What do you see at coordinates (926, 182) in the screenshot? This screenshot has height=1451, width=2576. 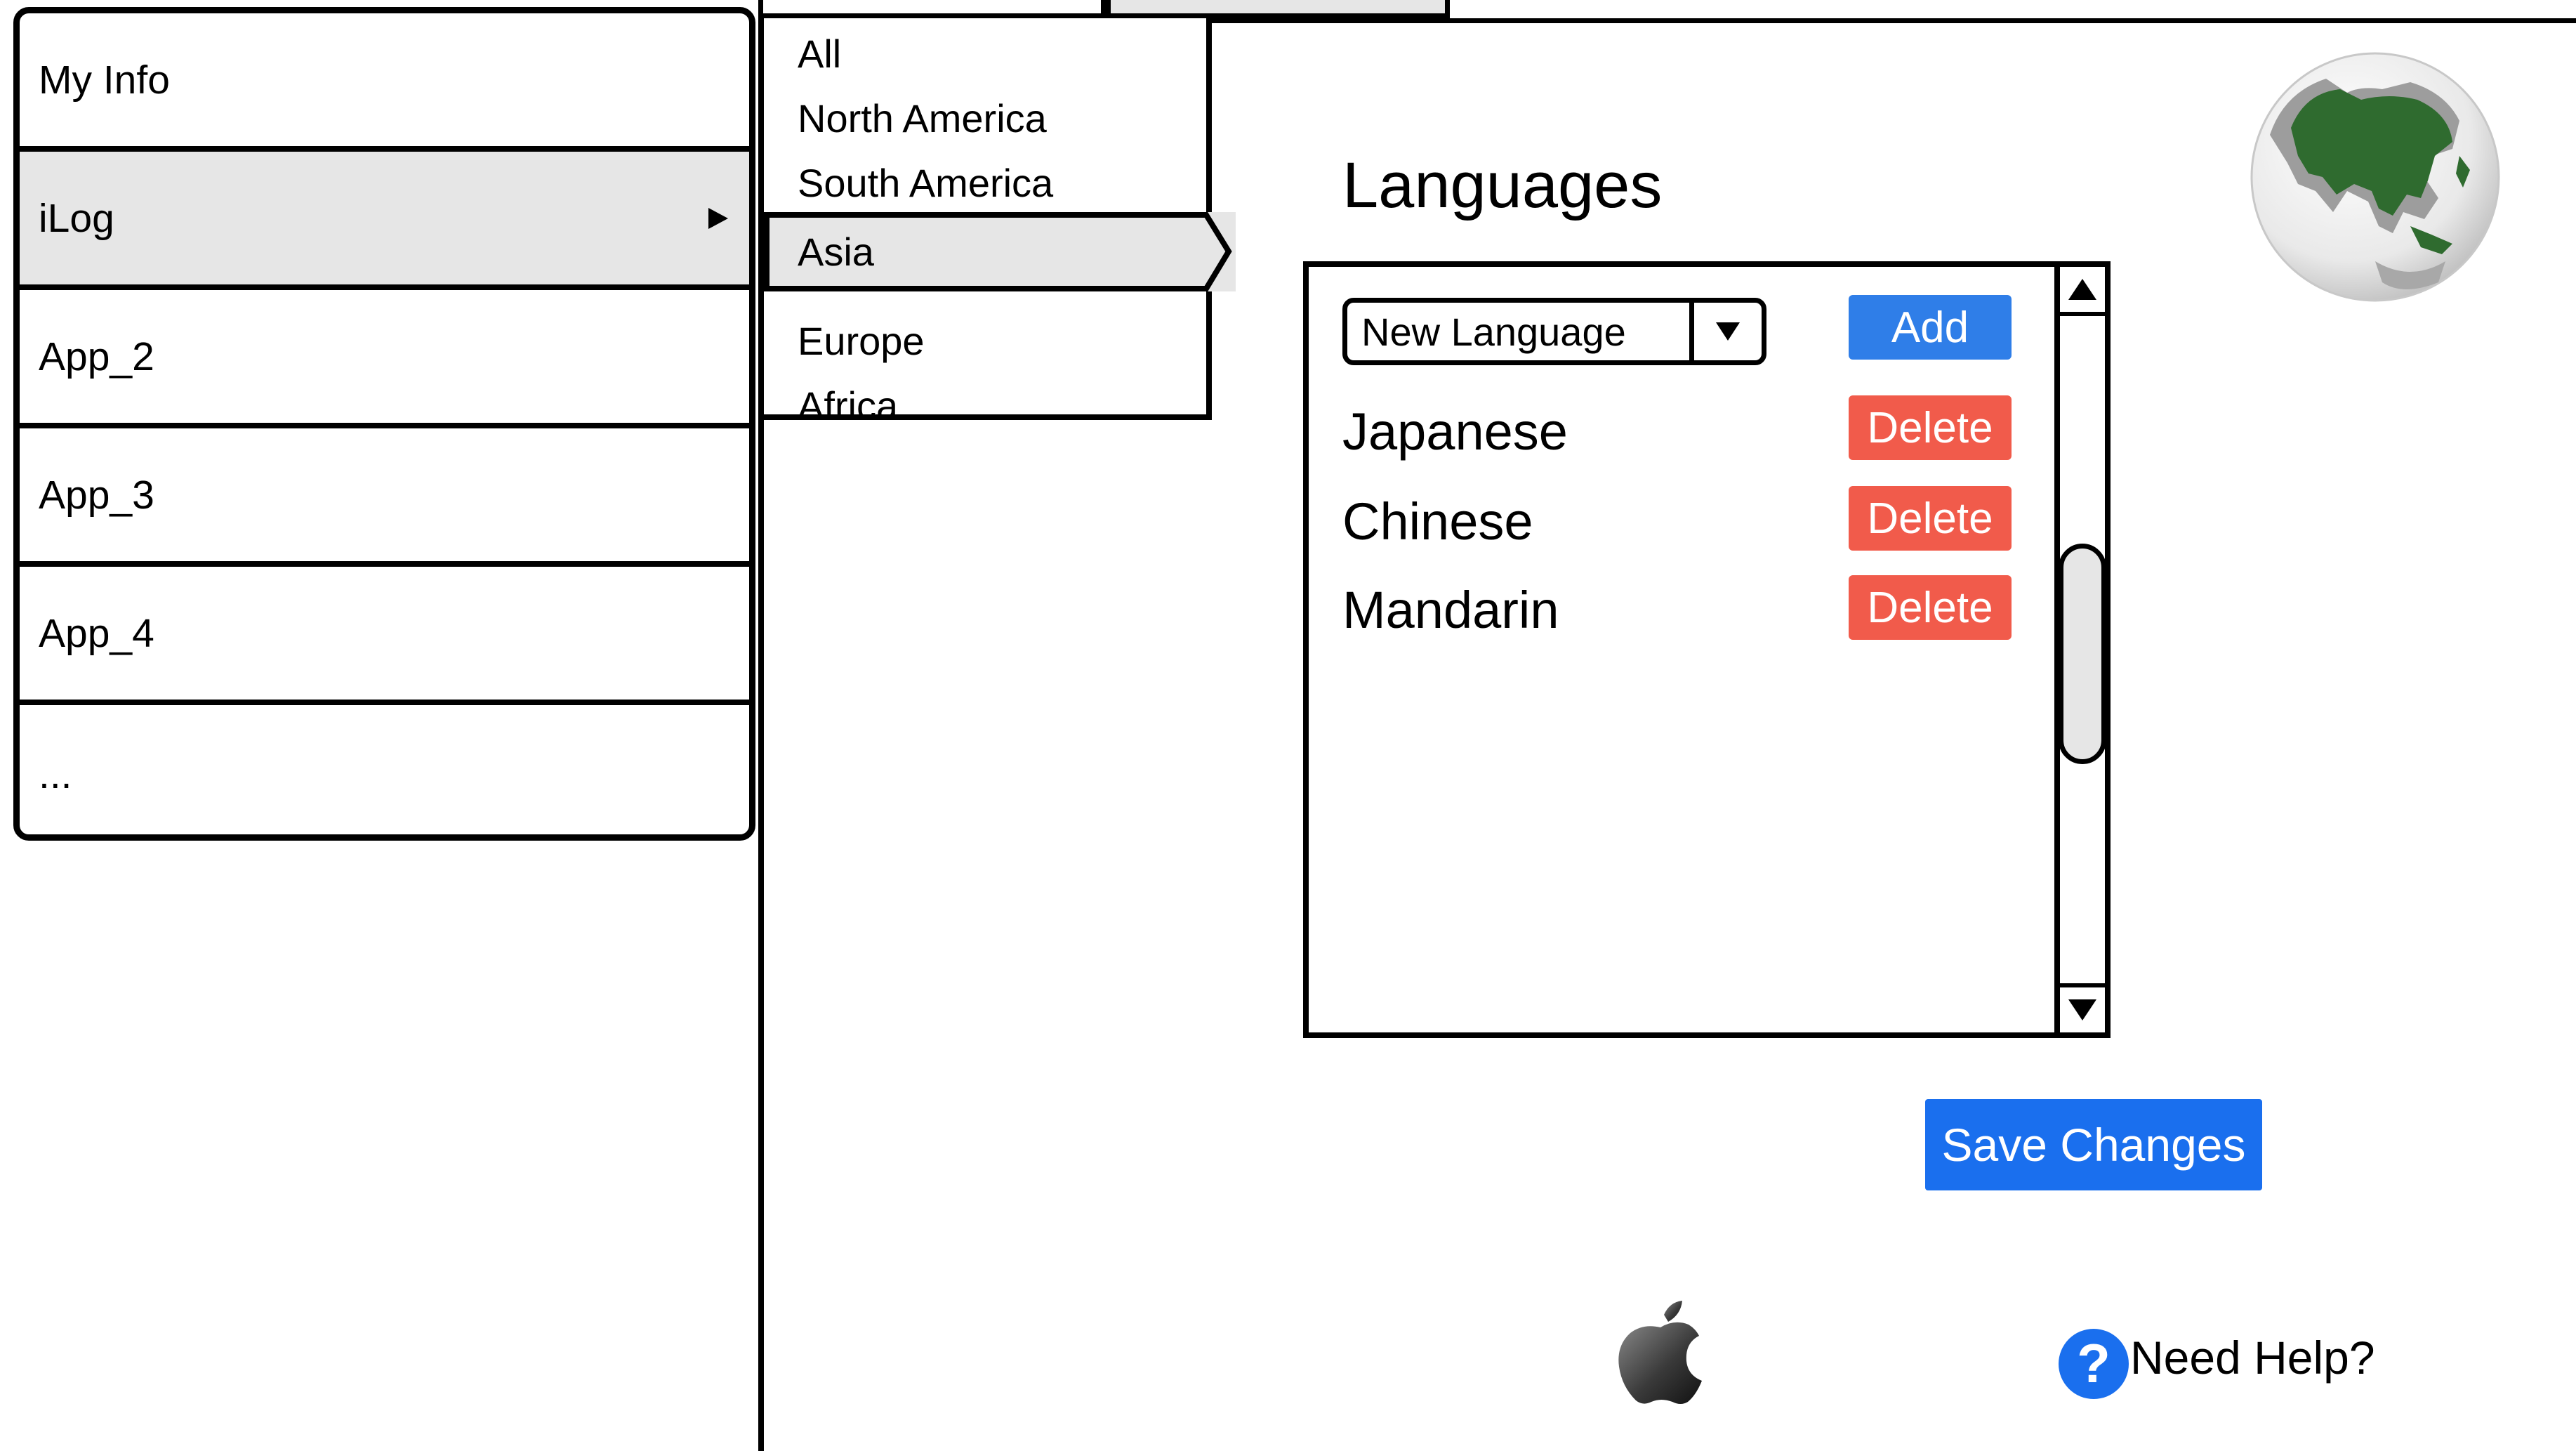 I see `region-item-label: South America` at bounding box center [926, 182].